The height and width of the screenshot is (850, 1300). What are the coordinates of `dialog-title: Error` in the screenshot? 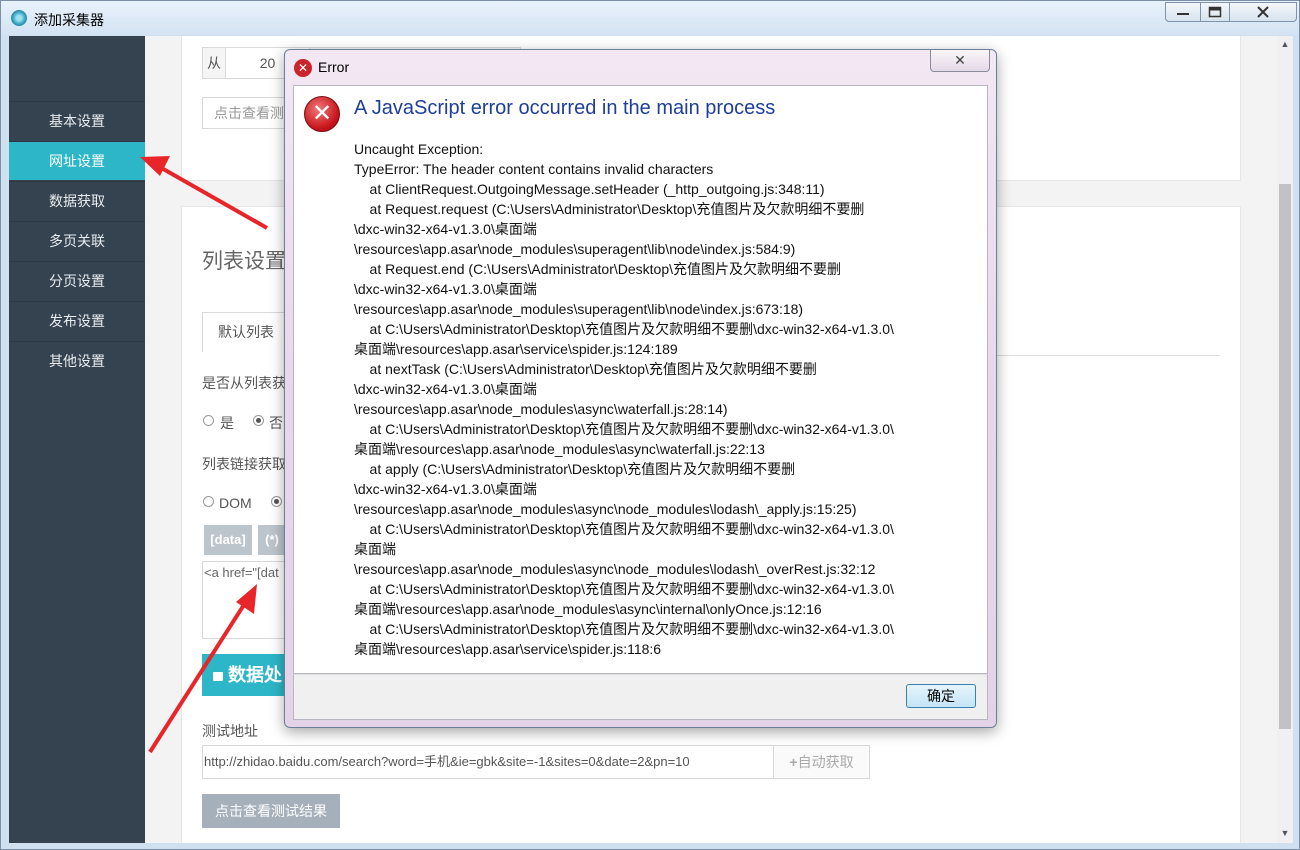 It's located at (334, 67).